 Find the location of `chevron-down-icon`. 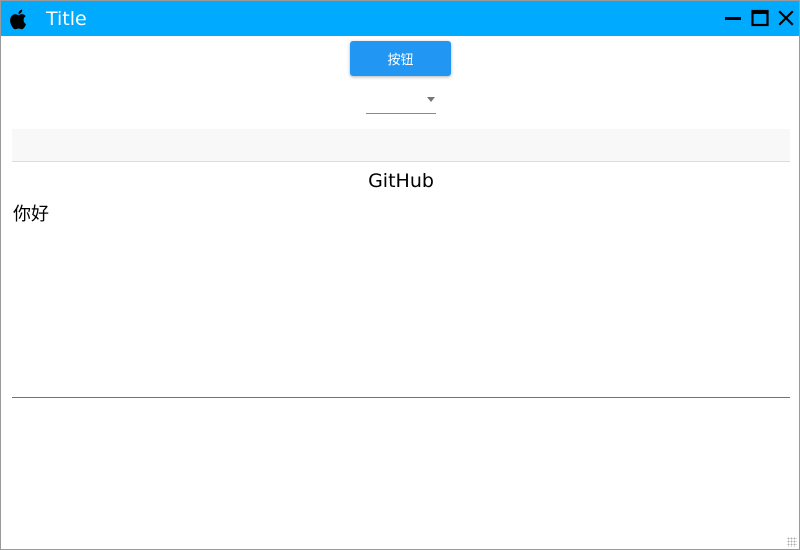

chevron-down-icon is located at coordinates (431, 99).